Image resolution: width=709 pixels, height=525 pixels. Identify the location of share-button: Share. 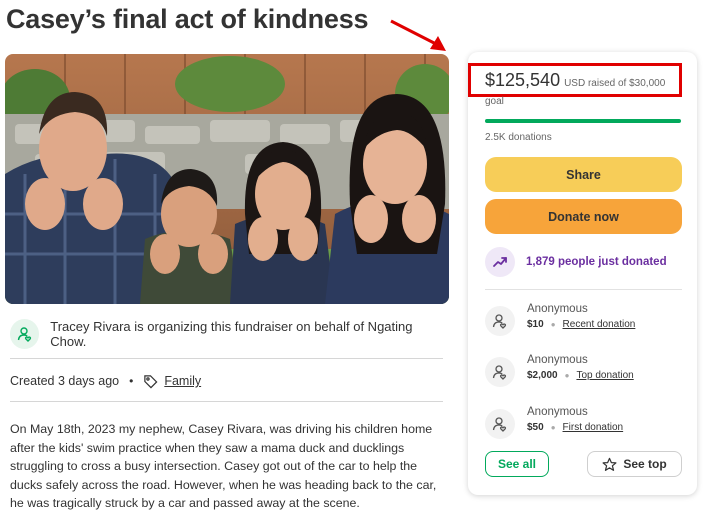
(583, 174).